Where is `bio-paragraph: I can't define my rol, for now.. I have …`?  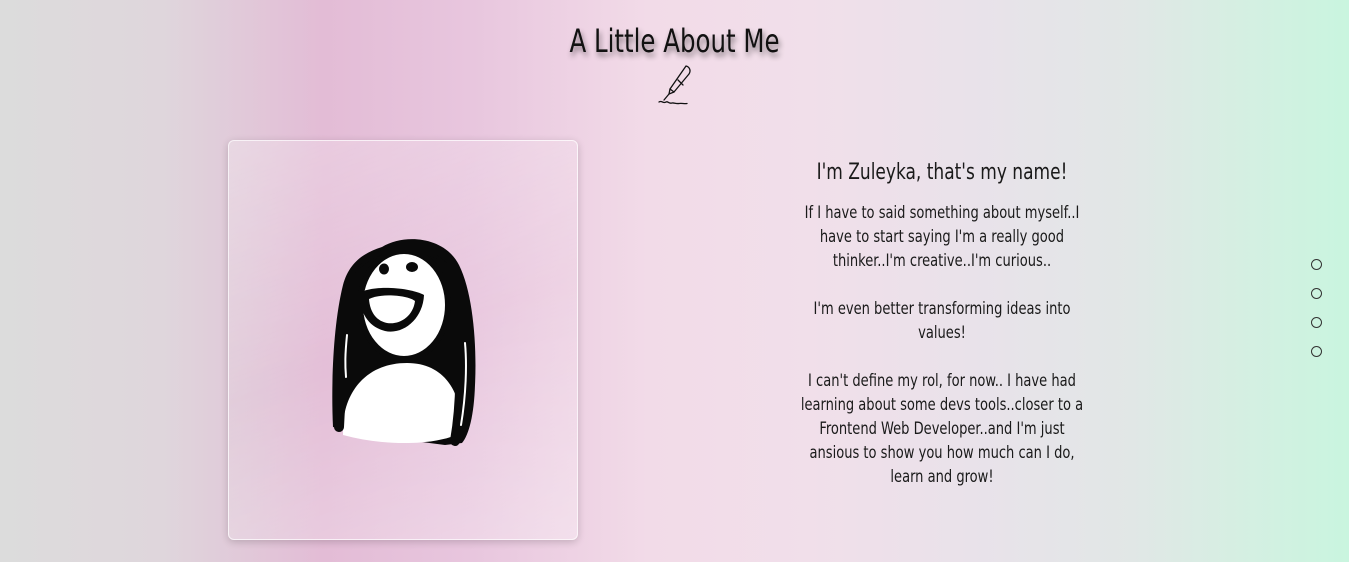 bio-paragraph: I can't define my rol, for now.. I have … is located at coordinates (942, 428).